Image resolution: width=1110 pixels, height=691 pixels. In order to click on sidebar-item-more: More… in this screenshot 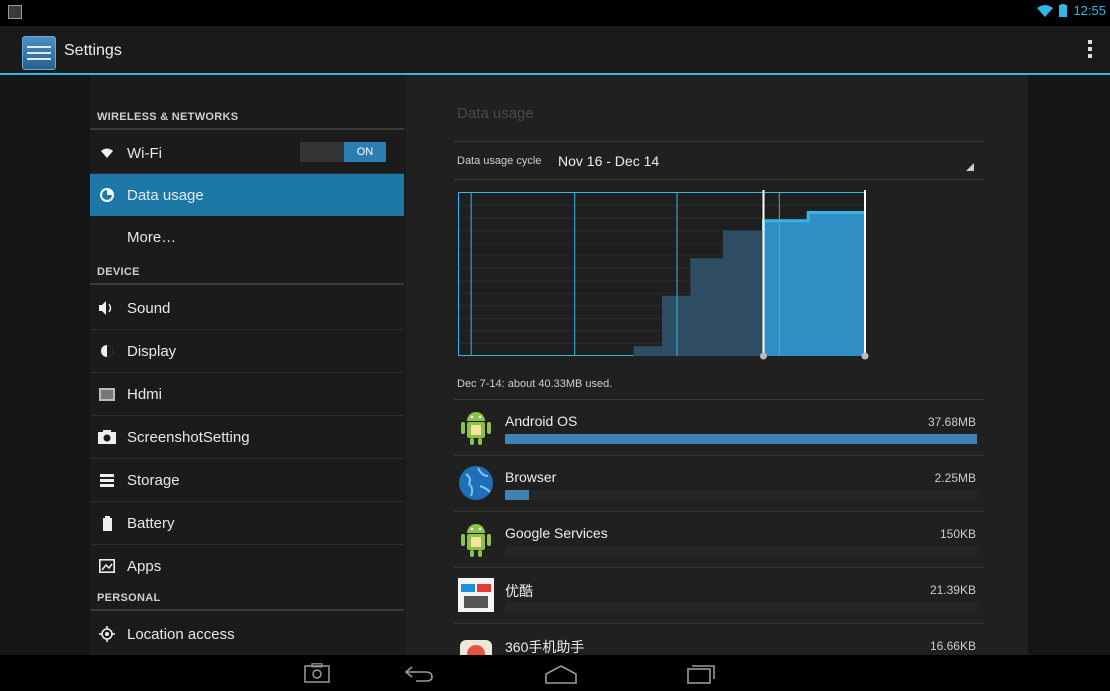, I will do `click(247, 237)`.